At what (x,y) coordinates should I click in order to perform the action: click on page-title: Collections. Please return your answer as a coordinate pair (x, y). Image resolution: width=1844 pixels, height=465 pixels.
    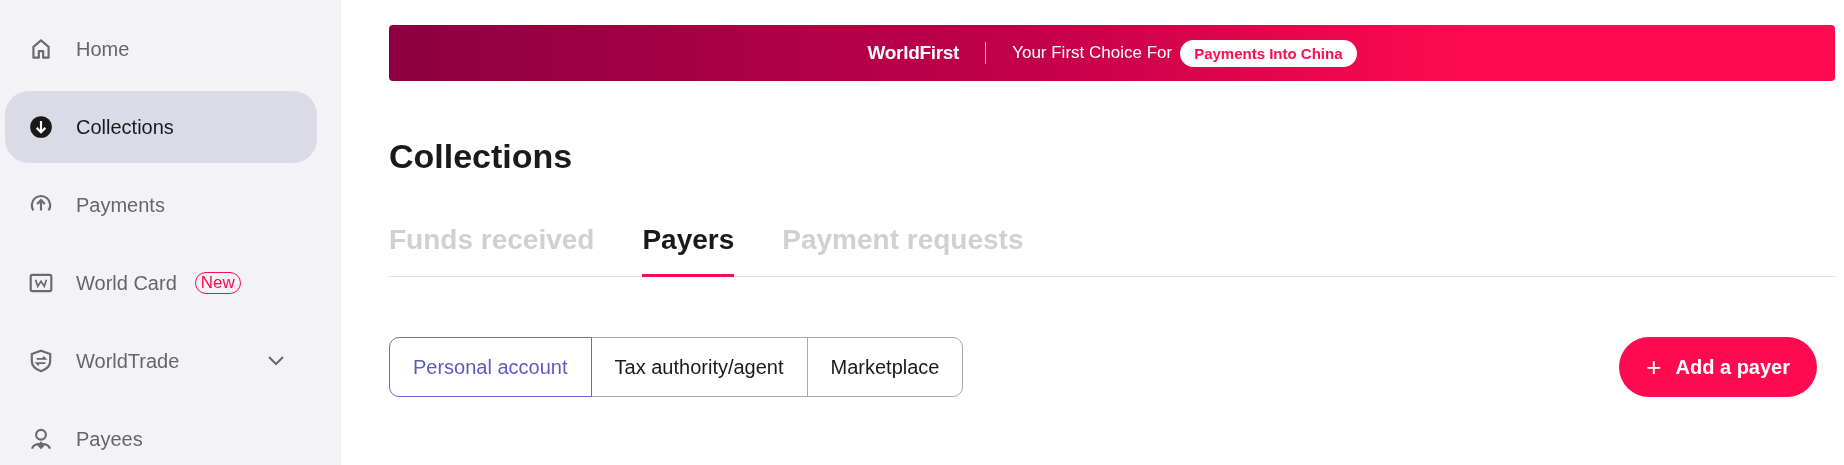
    Looking at the image, I should click on (481, 156).